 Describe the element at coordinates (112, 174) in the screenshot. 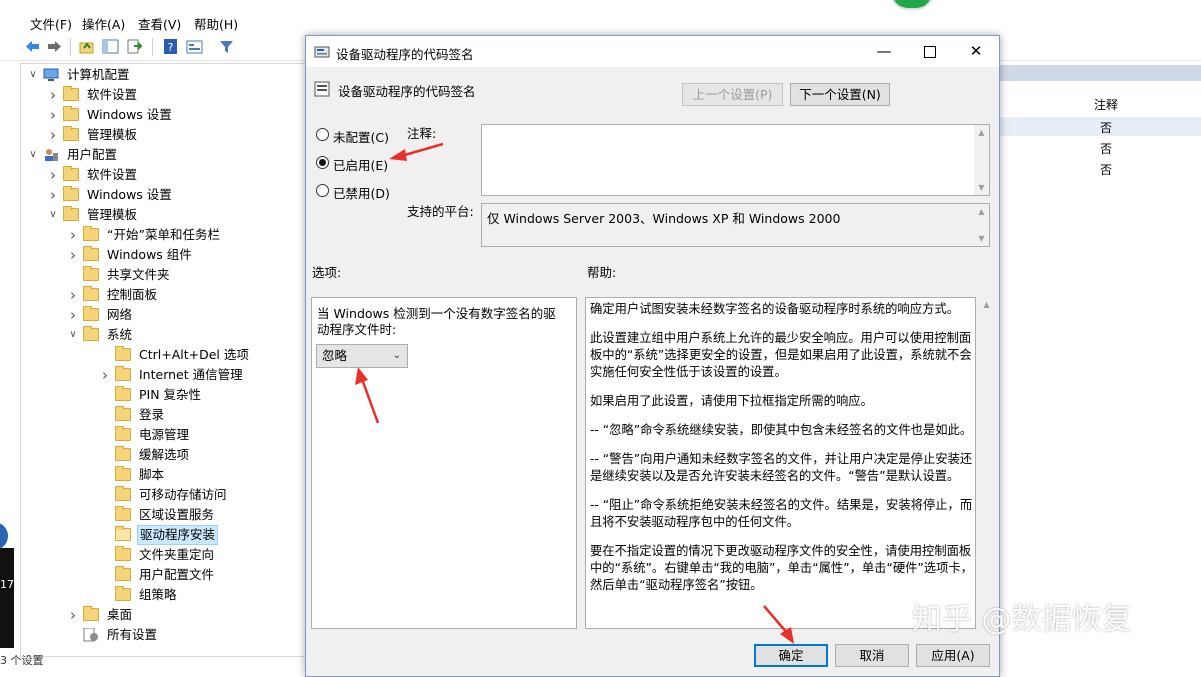

I see `tree-node-label: 软件设置` at that location.